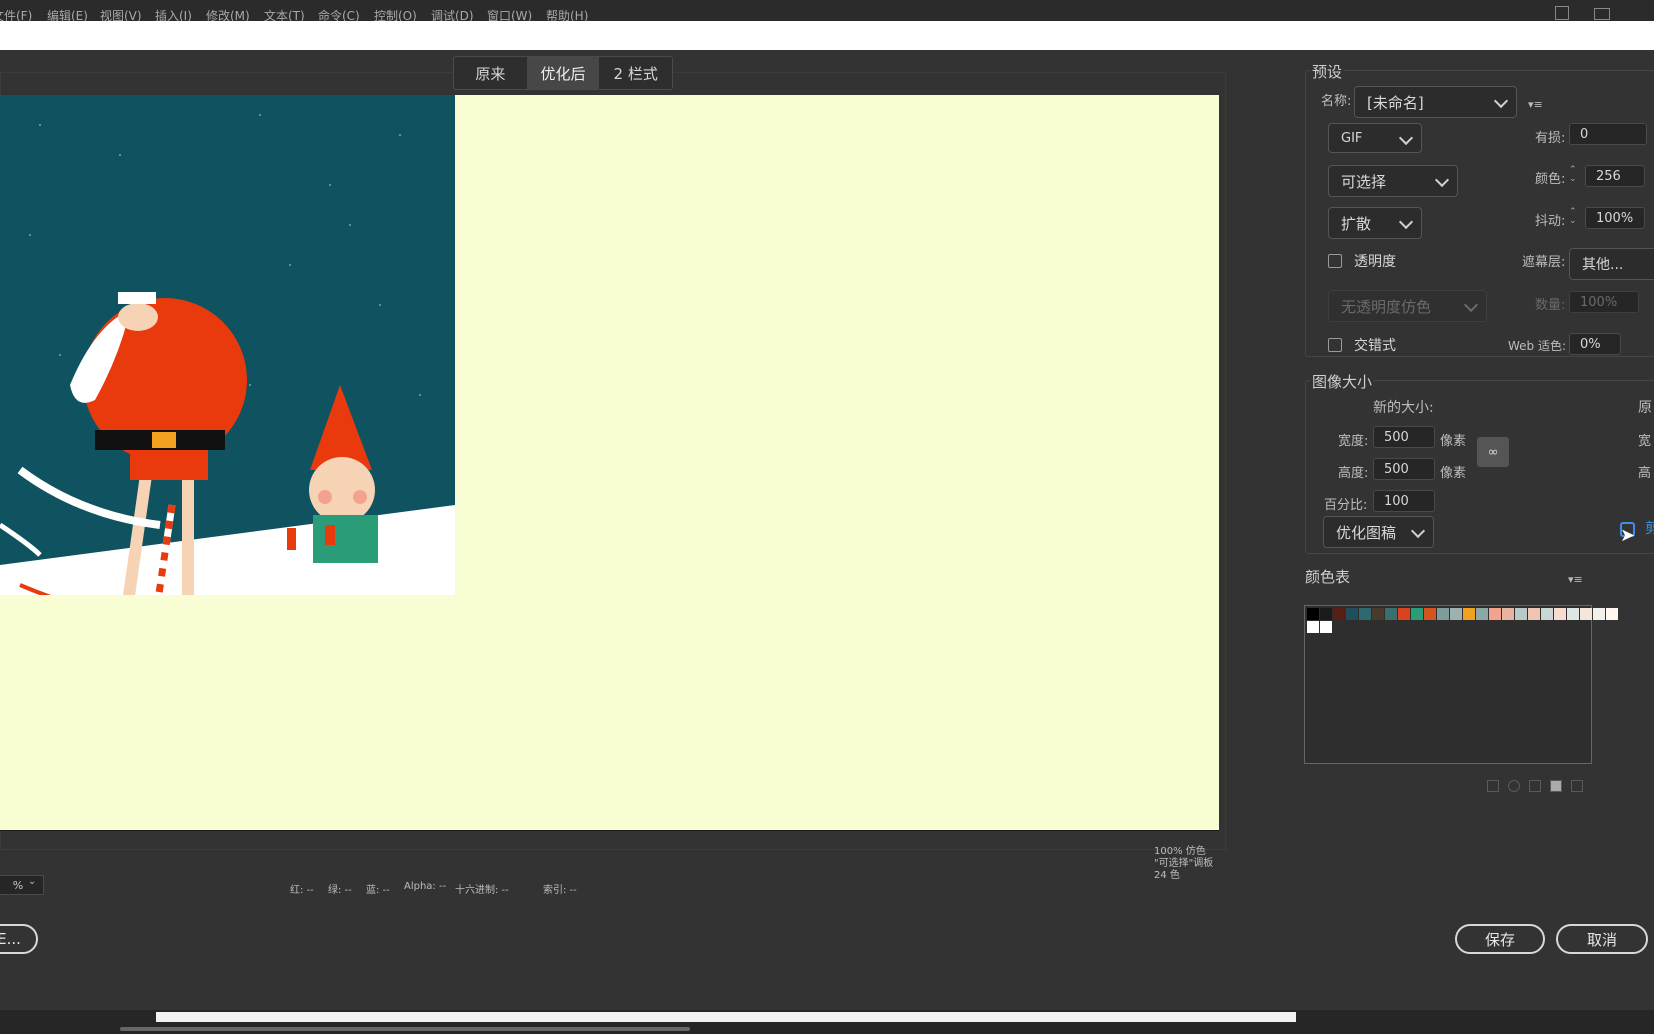 The image size is (1654, 1034). I want to click on height-label: 高度:, so click(1353, 473).